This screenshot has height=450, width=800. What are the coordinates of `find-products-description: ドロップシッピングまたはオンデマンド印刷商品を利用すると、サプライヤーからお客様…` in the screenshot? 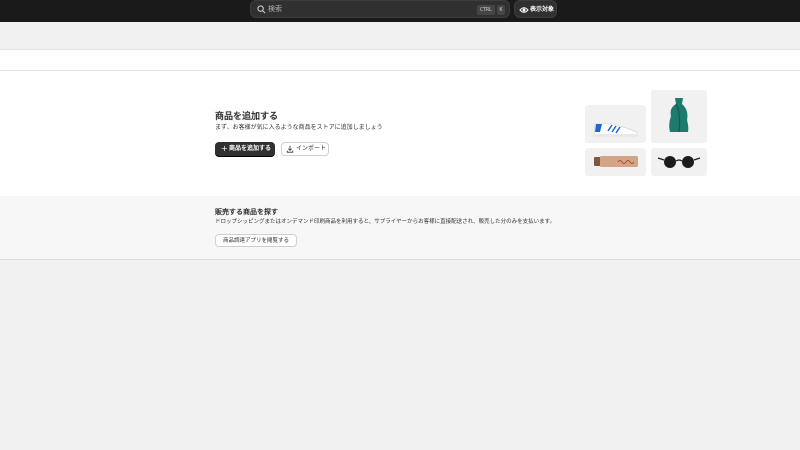 It's located at (385, 222).